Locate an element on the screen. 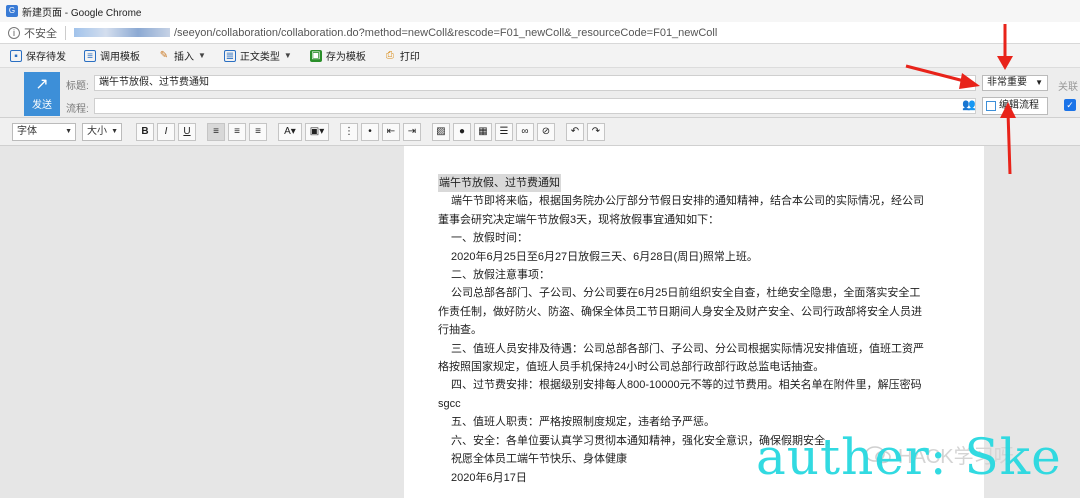 Image resolution: width=1080 pixels, height=498 pixels. save-draft-label: 保存待发 is located at coordinates (46, 57).